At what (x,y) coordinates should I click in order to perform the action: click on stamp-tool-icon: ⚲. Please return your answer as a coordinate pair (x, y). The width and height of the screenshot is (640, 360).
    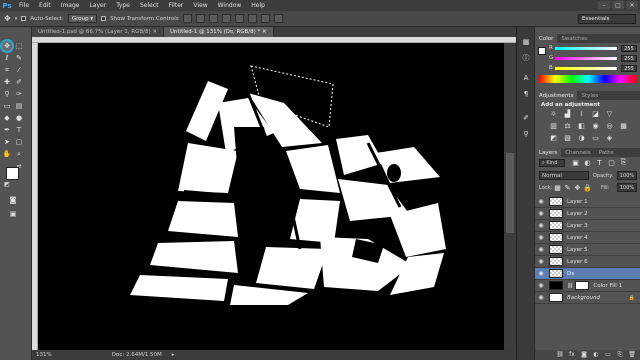
    Looking at the image, I should click on (7, 94).